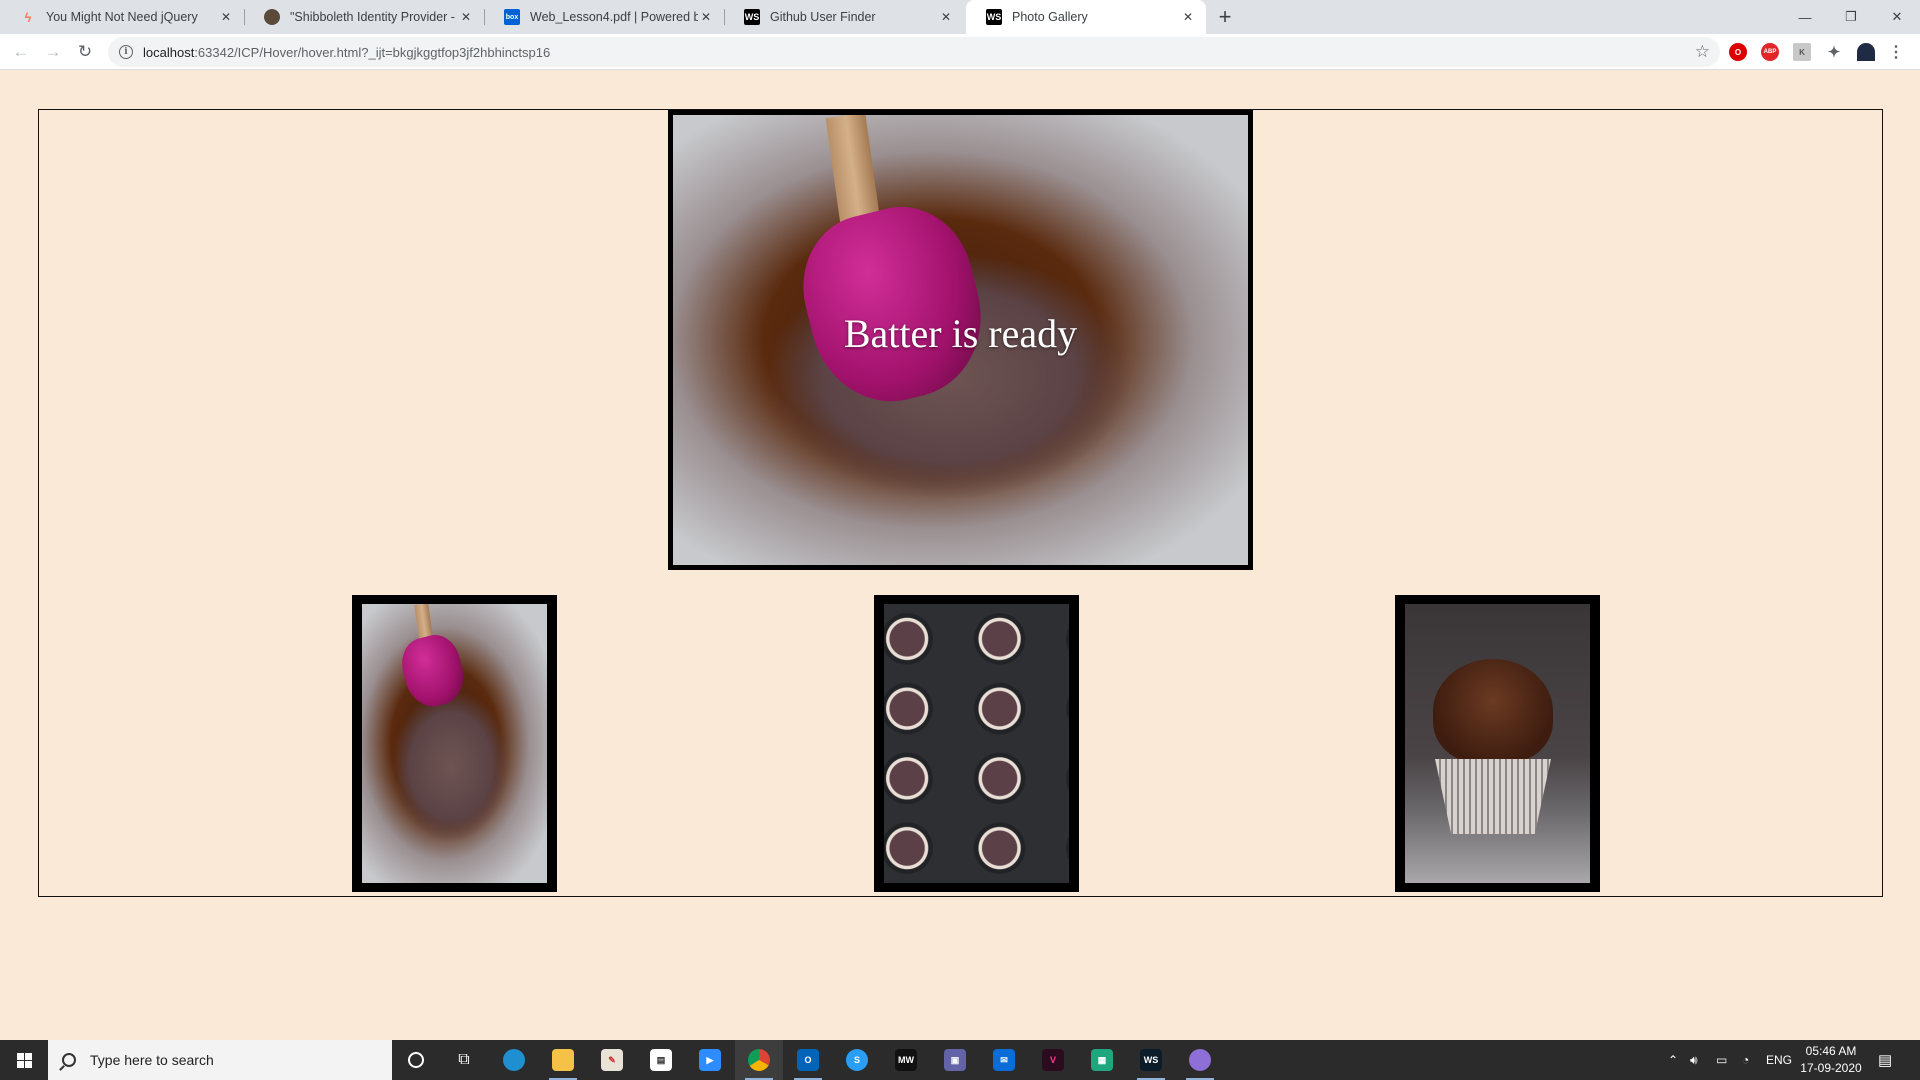  What do you see at coordinates (1896, 52) in the screenshot?
I see `menu-kebab-icon: ⋮` at bounding box center [1896, 52].